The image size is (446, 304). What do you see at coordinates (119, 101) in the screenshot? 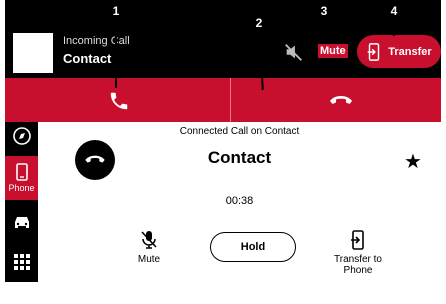
I see `answer-call-icon` at bounding box center [119, 101].